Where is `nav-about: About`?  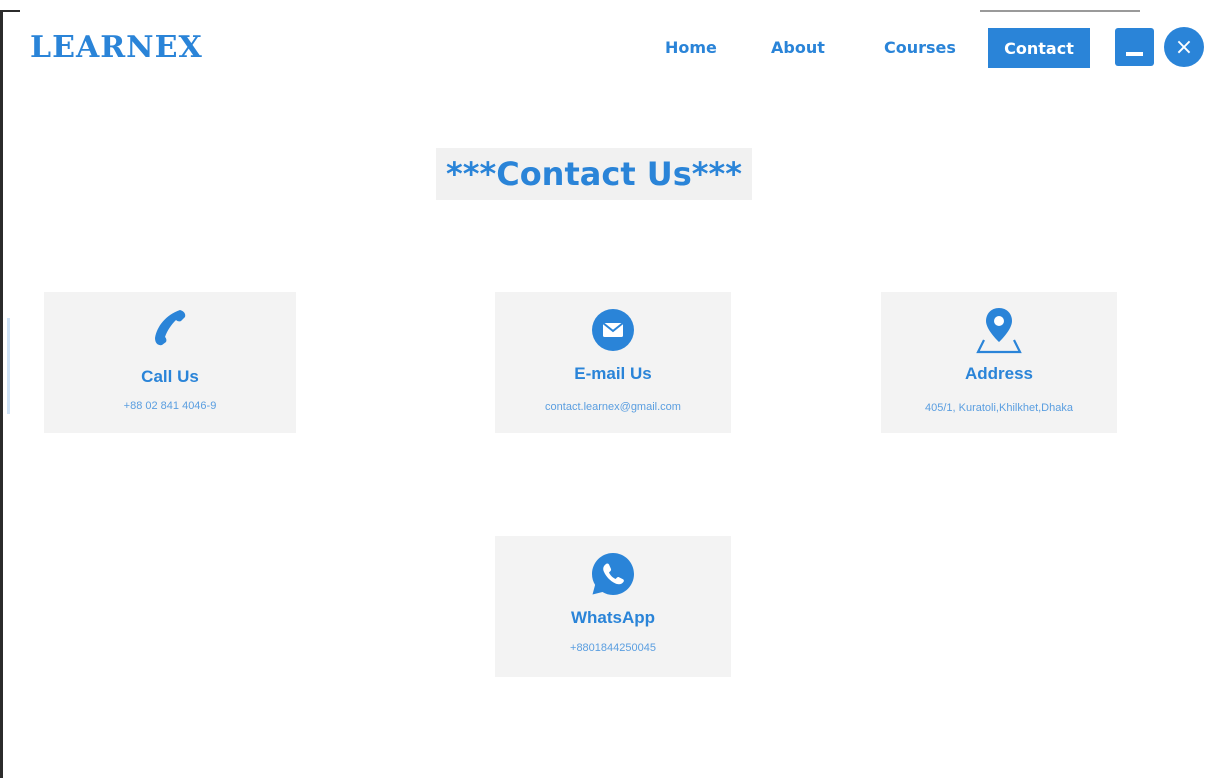
nav-about: About is located at coordinates (798, 47).